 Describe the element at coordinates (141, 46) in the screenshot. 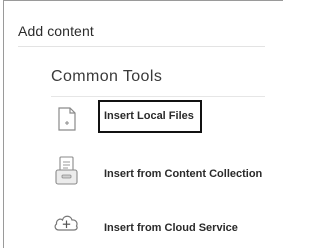

I see `panel-divider` at that location.